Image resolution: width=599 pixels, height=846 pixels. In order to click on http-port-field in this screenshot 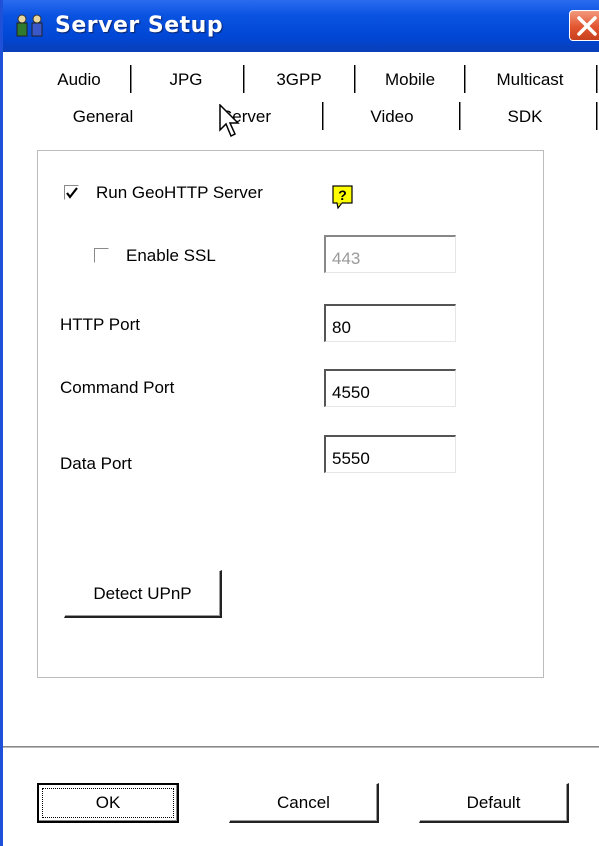, I will do `click(390, 323)`.